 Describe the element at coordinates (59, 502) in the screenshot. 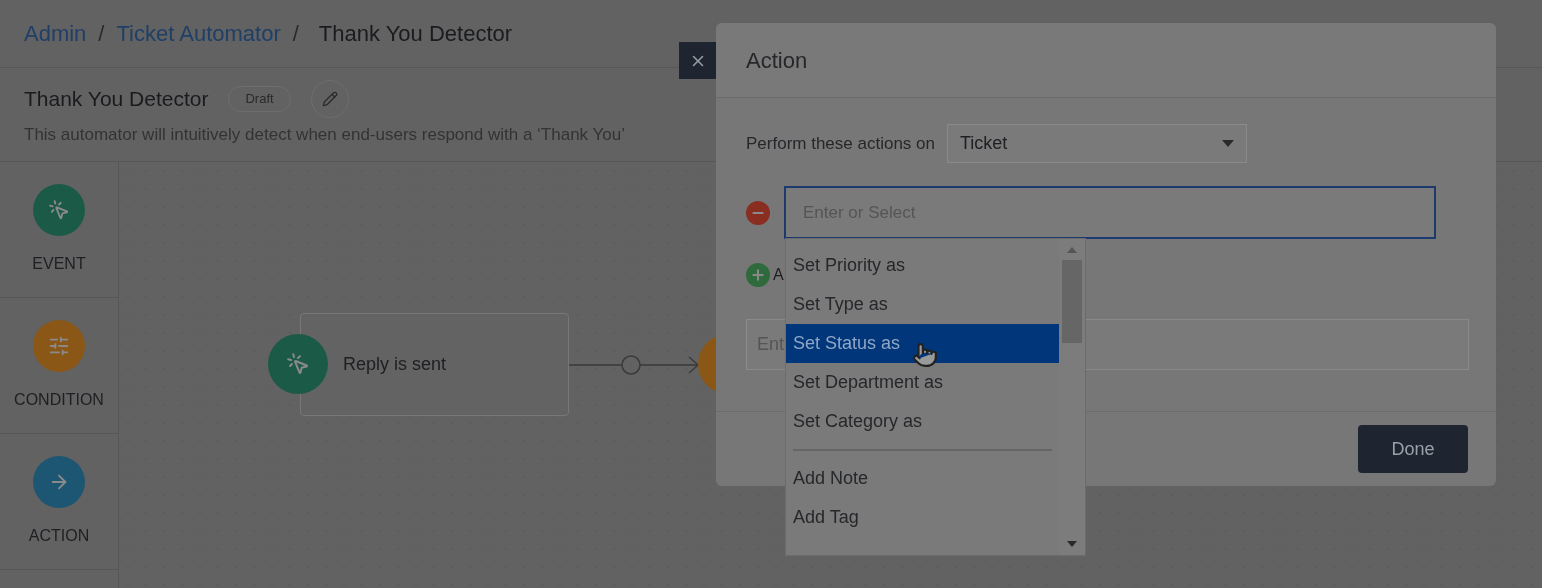

I see `sidebar-item: ACTION` at that location.